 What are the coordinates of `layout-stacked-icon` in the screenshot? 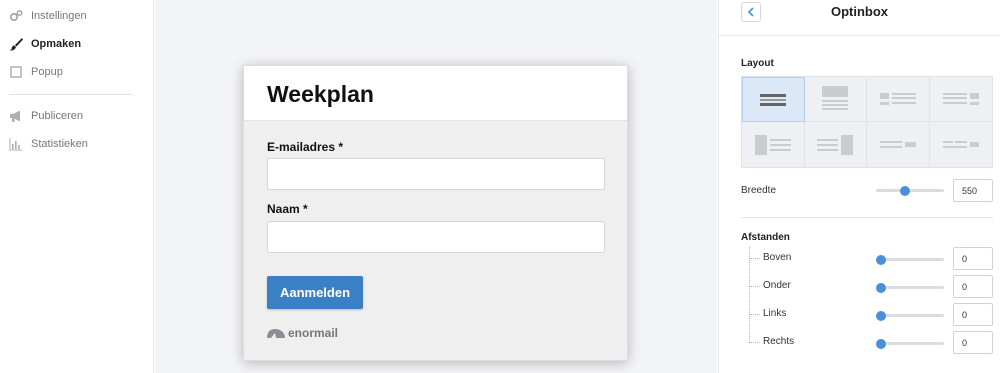 It's located at (773, 99).